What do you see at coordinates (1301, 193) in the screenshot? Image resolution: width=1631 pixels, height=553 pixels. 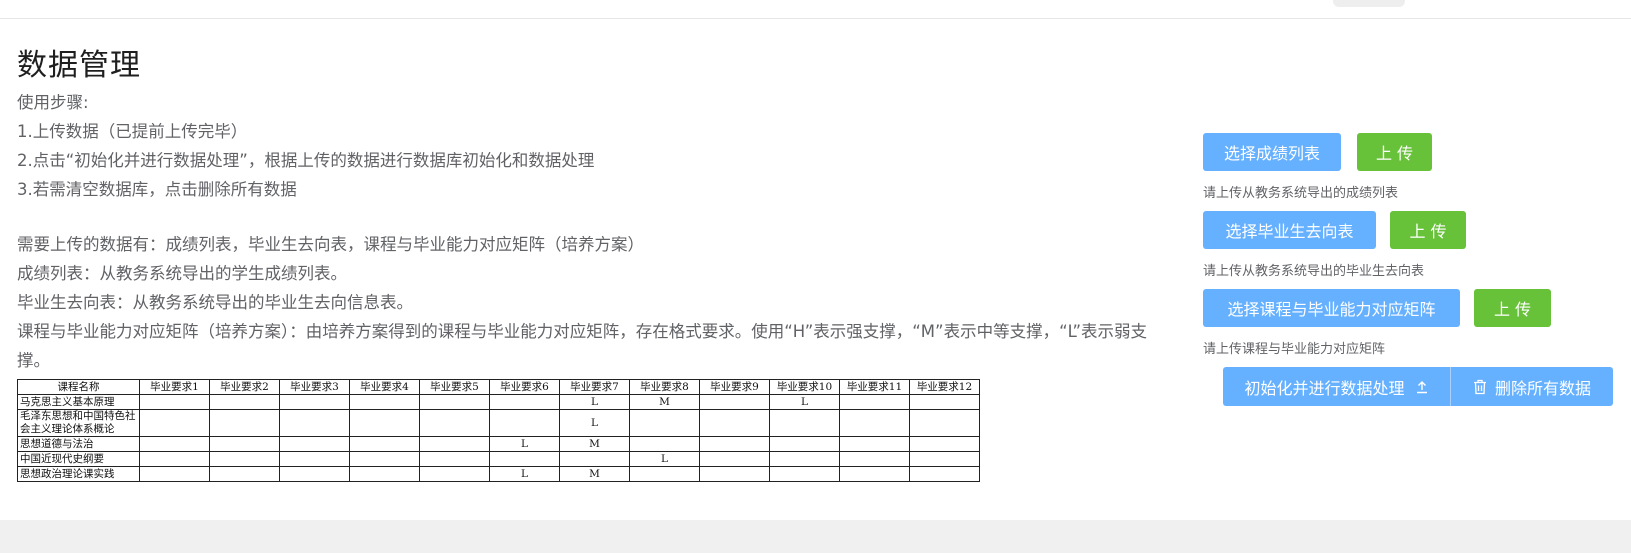 I see `grades-tip: 请上传从教务系统导出的成绩列表` at bounding box center [1301, 193].